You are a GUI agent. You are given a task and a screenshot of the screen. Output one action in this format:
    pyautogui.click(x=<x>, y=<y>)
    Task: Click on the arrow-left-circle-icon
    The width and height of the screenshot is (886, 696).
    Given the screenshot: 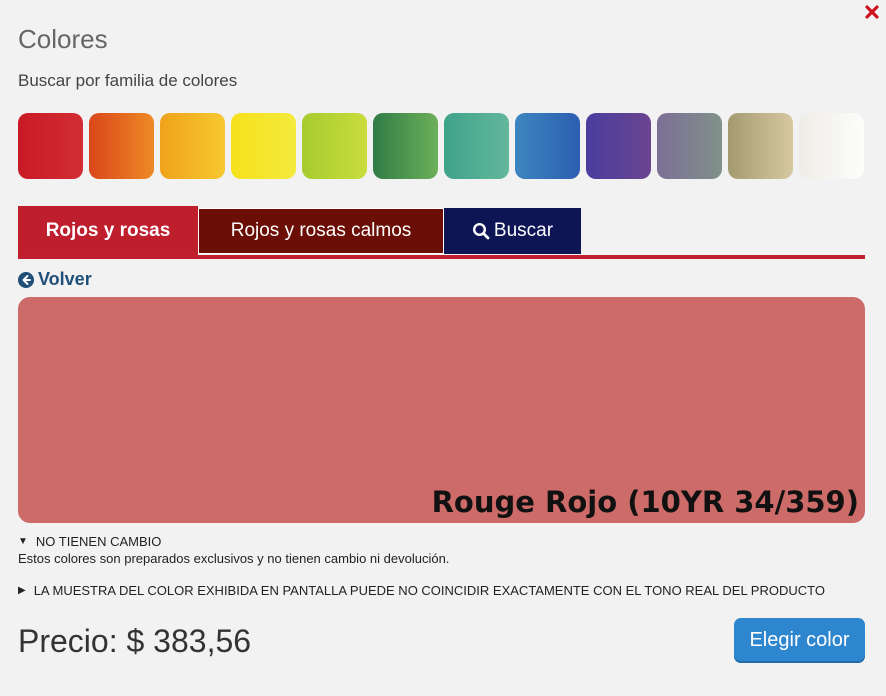 What is the action you would take?
    pyautogui.click(x=26, y=279)
    